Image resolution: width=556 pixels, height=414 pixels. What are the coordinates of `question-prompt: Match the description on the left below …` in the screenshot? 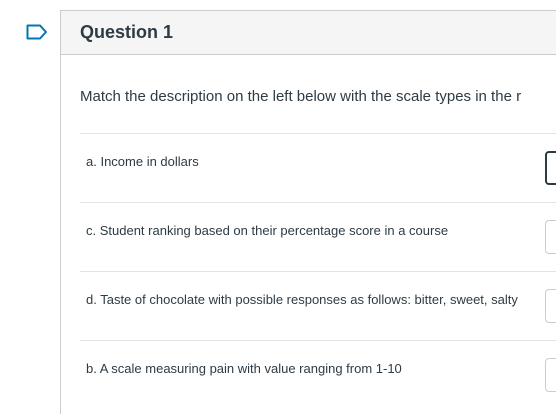 It's located at (301, 96).